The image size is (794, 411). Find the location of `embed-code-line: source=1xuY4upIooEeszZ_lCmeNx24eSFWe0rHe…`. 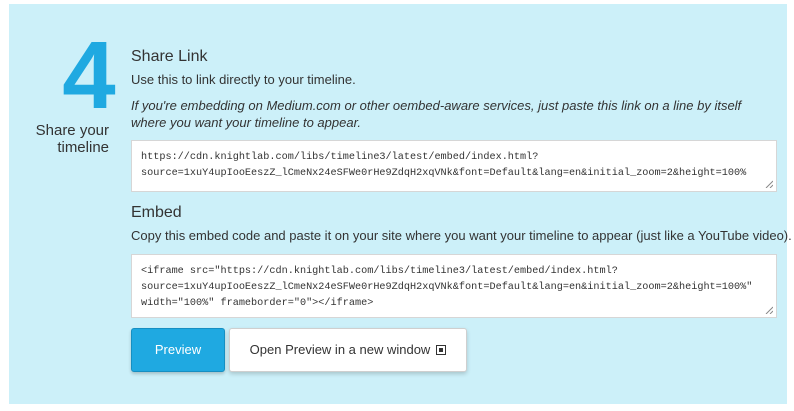

embed-code-line: source=1xuY4upIooEeszZ_lCmeNx24eSFWe0rHe… is located at coordinates (447, 287).